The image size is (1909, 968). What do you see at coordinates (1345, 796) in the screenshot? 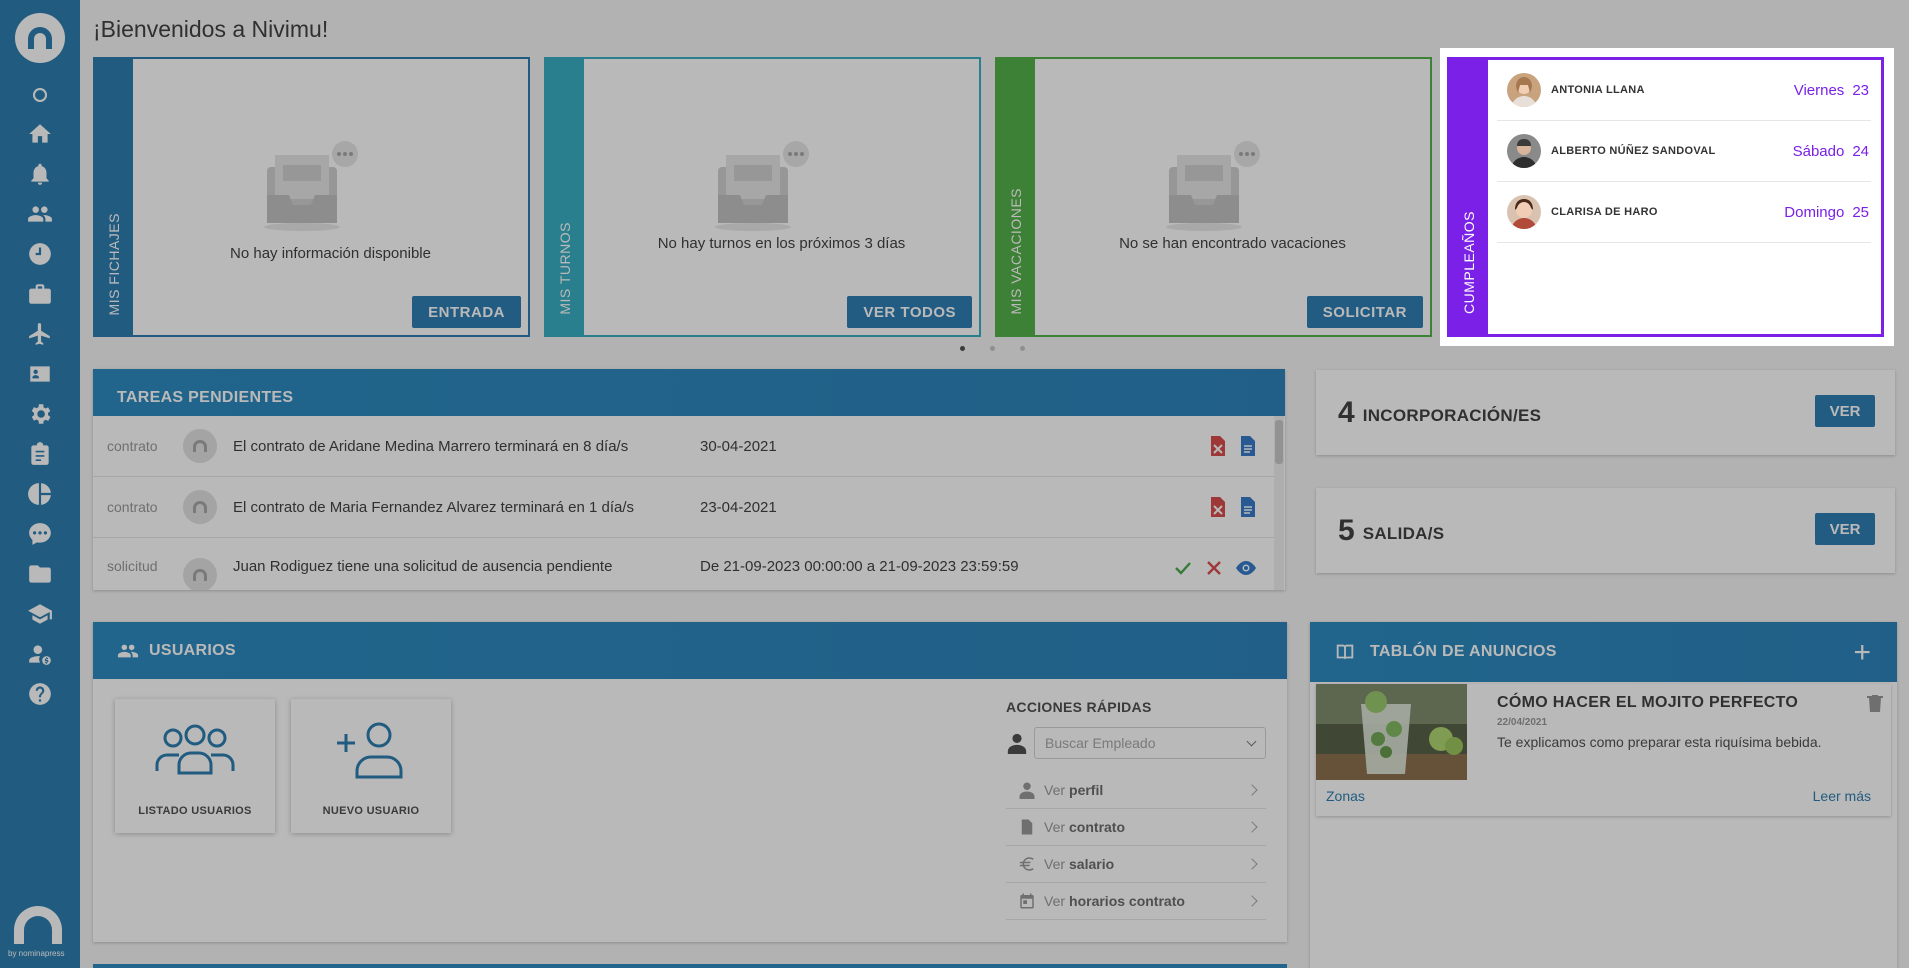
I see `anuncio-tag: Zonas` at bounding box center [1345, 796].